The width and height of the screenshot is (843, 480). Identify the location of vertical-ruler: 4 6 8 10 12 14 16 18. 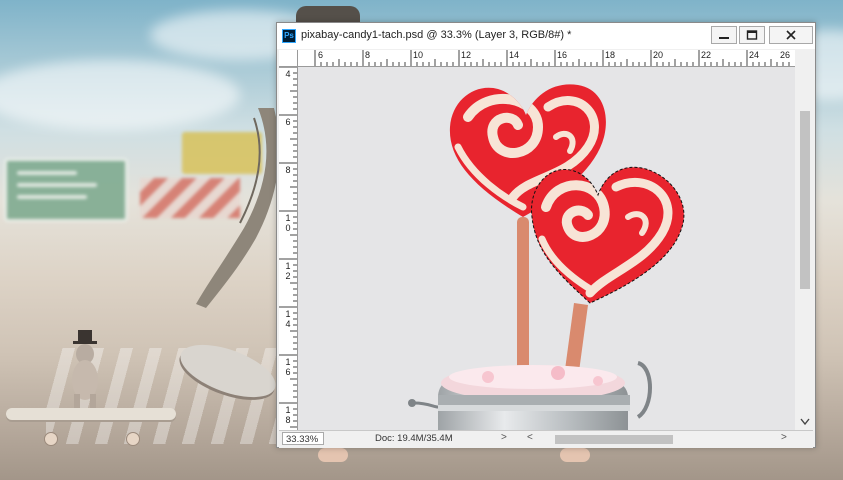
(288, 248).